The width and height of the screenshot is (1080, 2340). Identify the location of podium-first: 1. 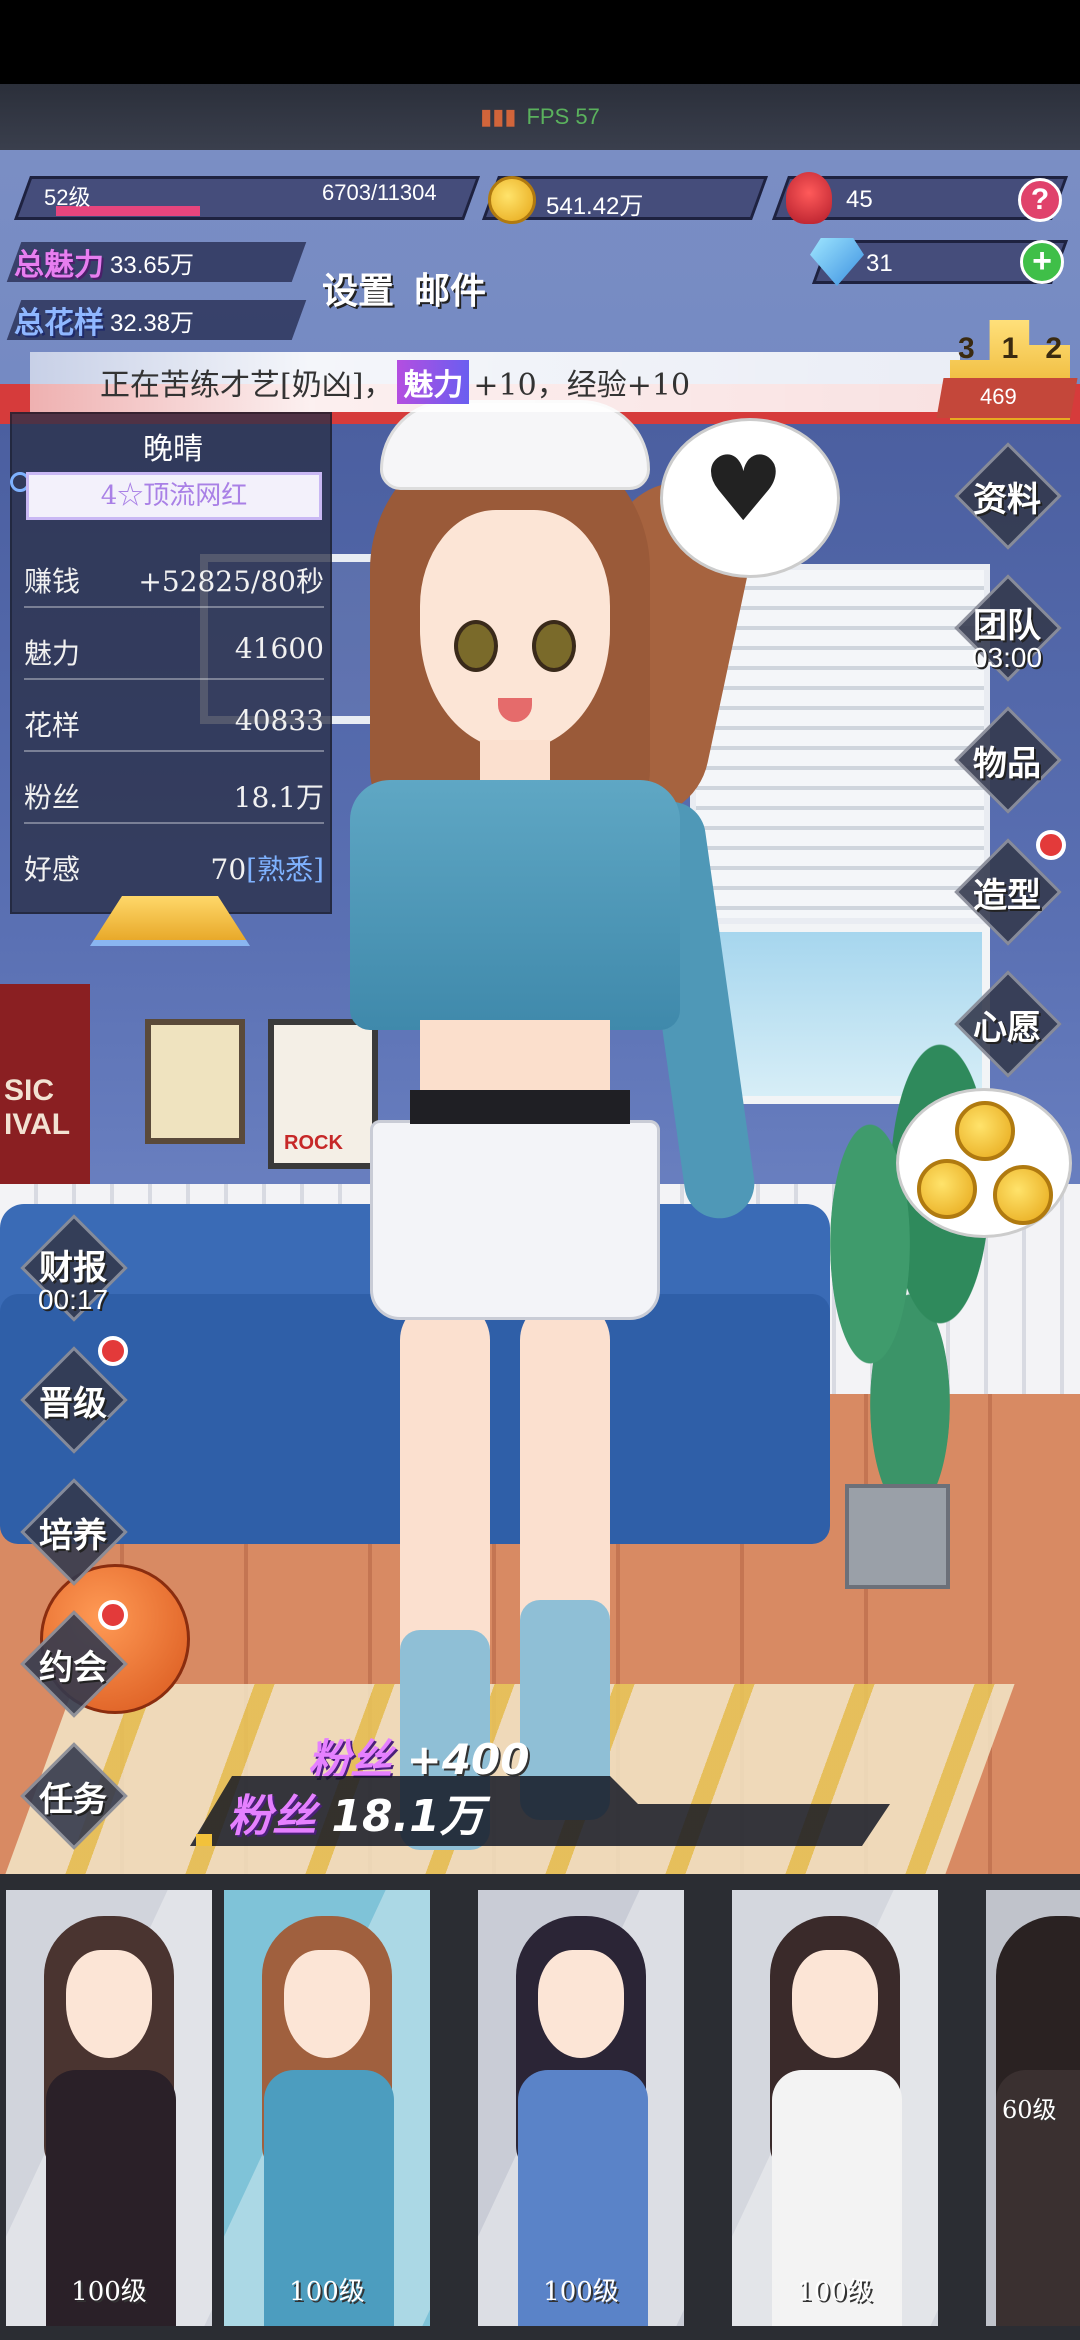
(1010, 348).